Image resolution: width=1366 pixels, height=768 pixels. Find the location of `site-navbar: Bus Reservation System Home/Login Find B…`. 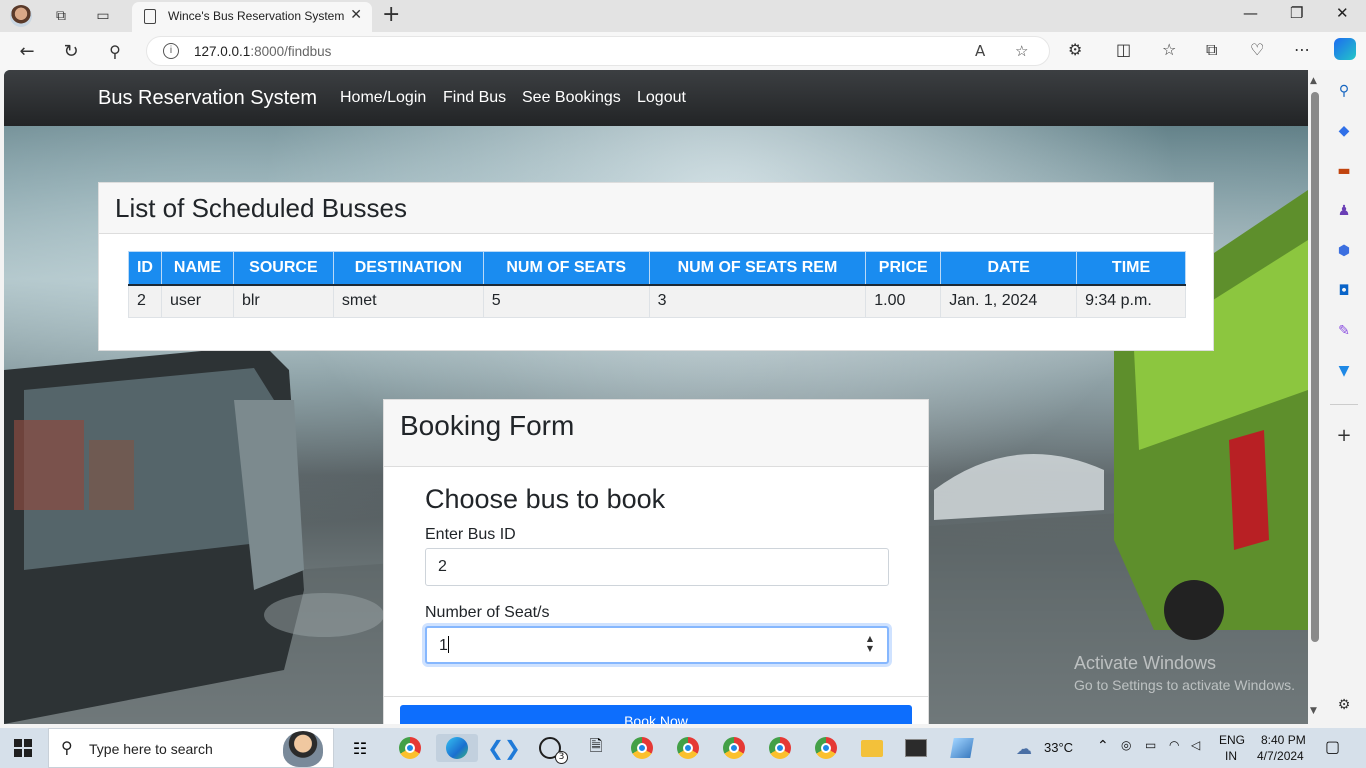

site-navbar: Bus Reservation System Home/Login Find B… is located at coordinates (656, 98).